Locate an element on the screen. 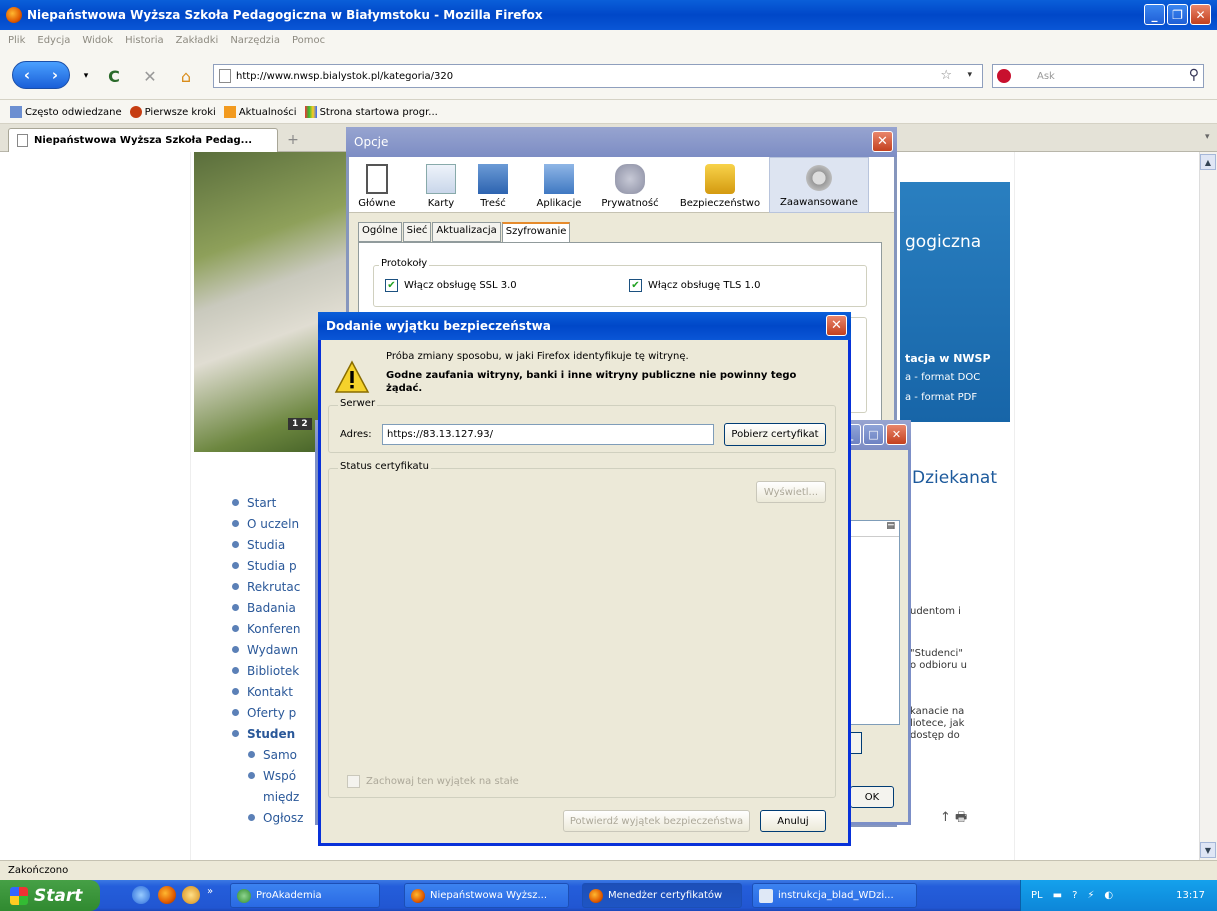  search-engine-icon is located at coordinates (1004, 76).